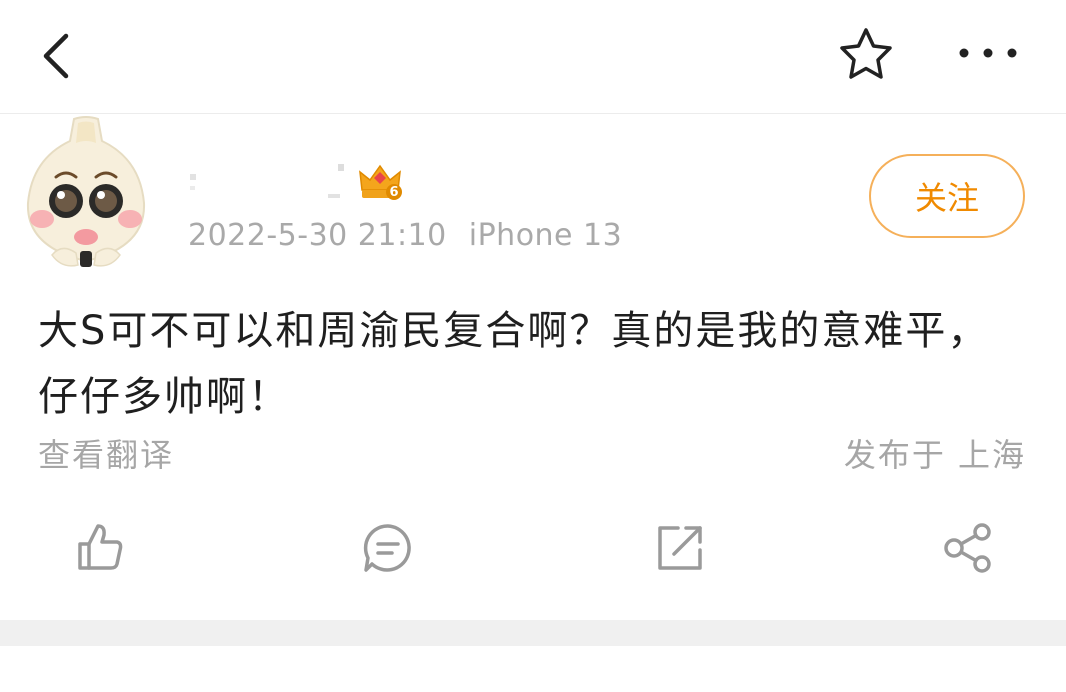 The width and height of the screenshot is (1066, 692). Describe the element at coordinates (947, 196) in the screenshot. I see `follow-button: 关注` at that location.